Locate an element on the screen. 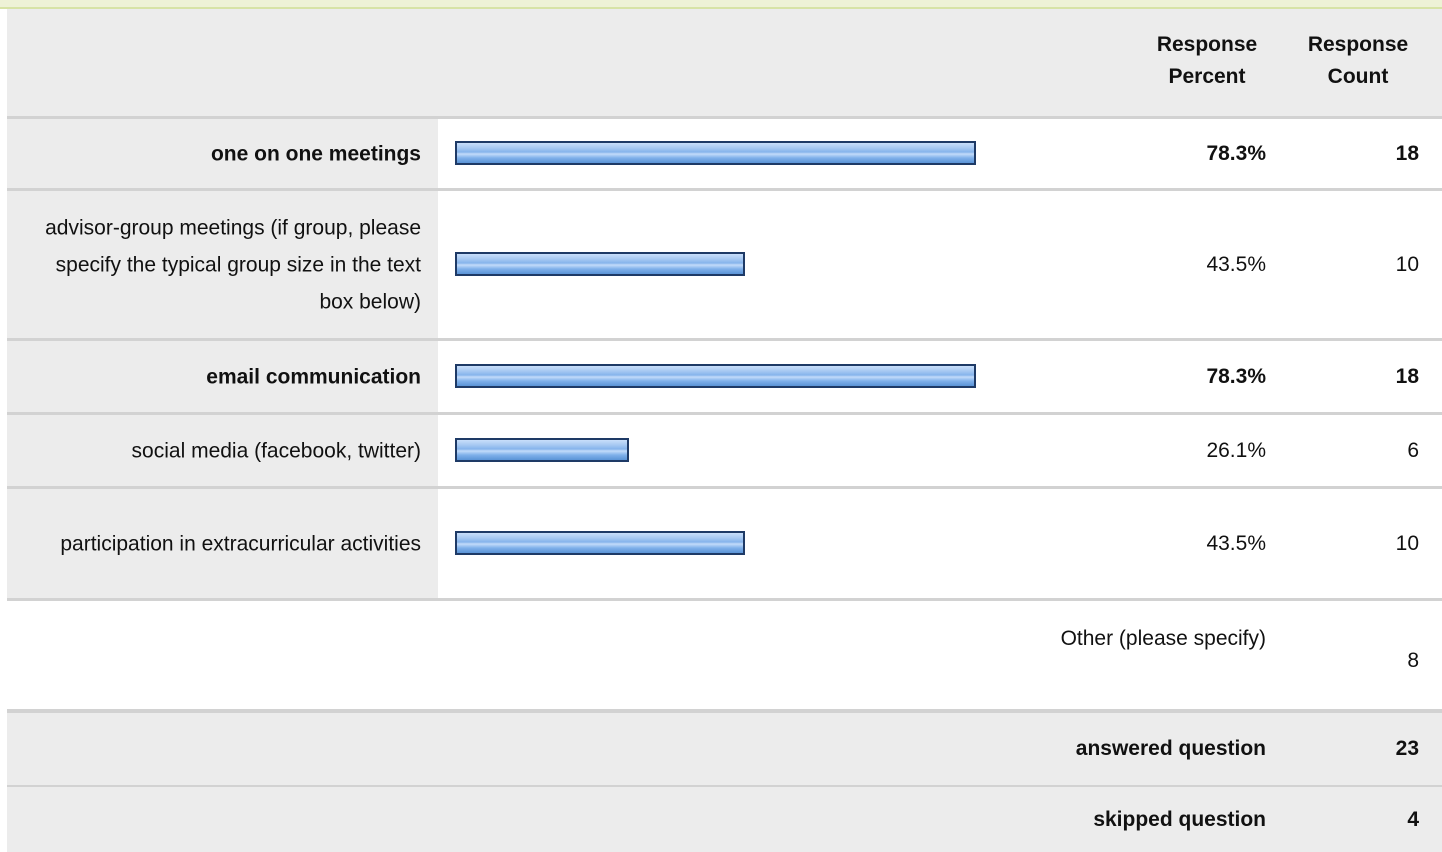 The image size is (1442, 852). other-count: 8 is located at coordinates (1413, 661).